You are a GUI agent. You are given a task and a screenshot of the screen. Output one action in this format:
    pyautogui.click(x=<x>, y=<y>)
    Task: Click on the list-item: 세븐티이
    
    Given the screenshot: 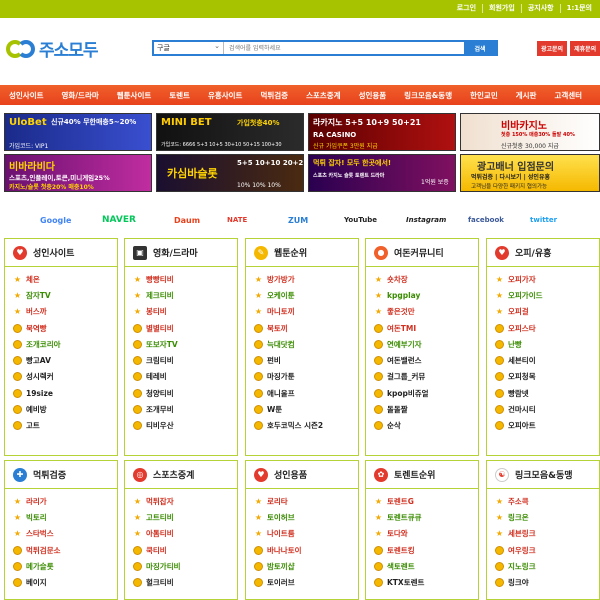 What is the action you would take?
    pyautogui.click(x=547, y=360)
    